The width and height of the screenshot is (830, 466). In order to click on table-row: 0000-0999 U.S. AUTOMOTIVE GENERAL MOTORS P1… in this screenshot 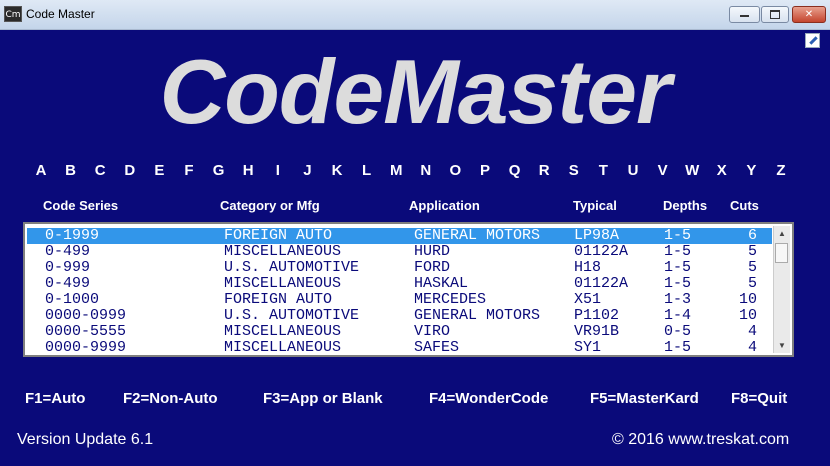, I will do `click(399, 316)`.